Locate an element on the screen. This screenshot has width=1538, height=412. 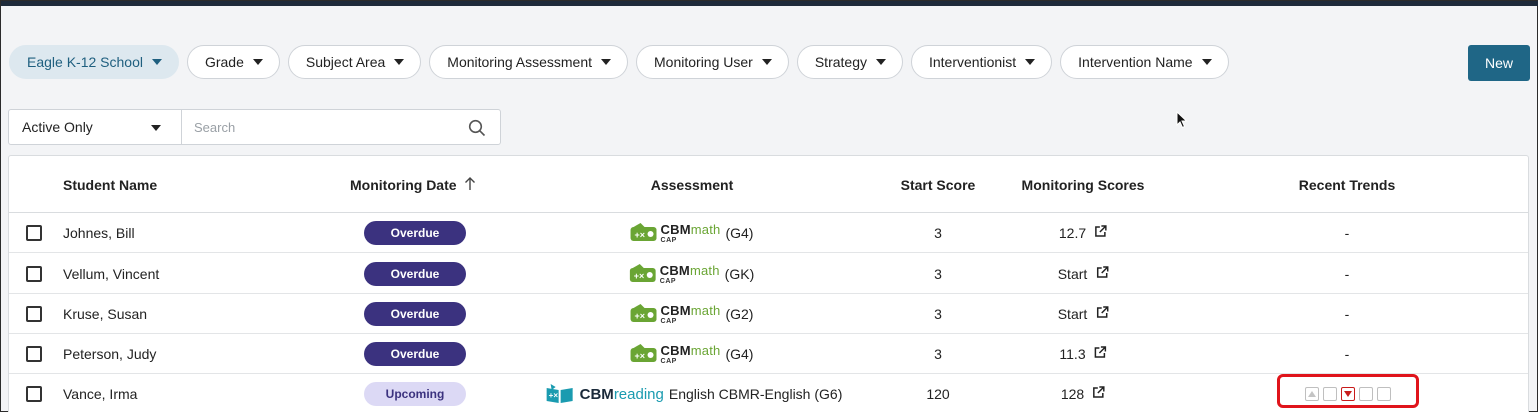
trend-down-icon is located at coordinates (1348, 394).